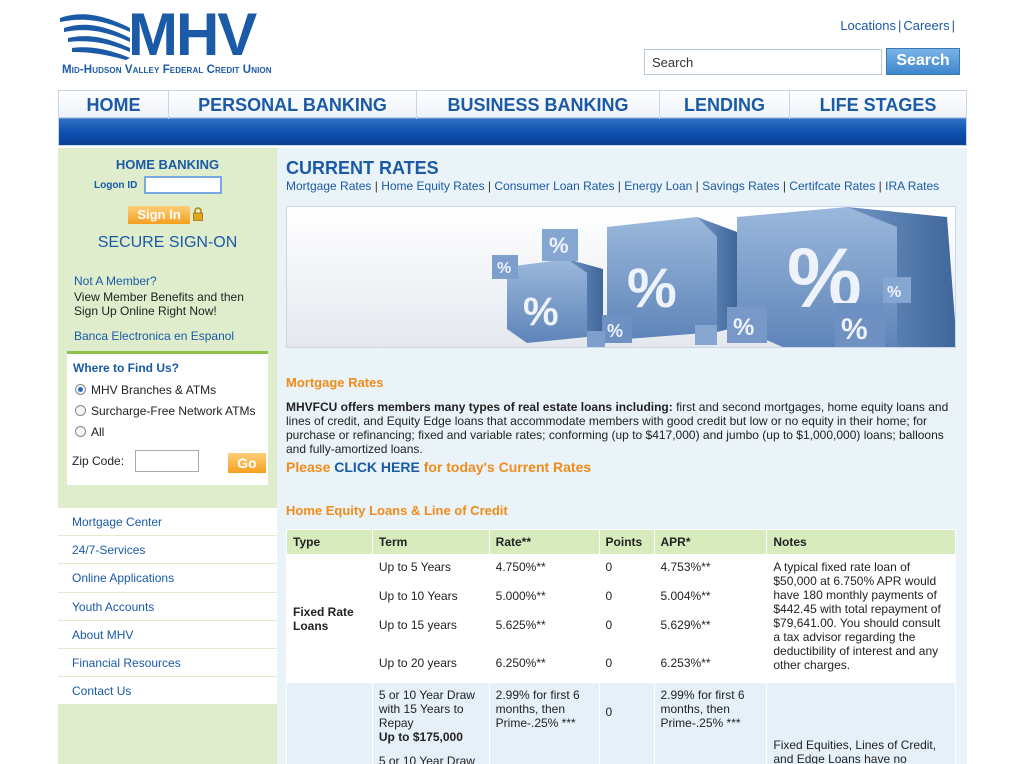 The image size is (1025, 764). What do you see at coordinates (621, 277) in the screenshot?
I see `rates-banner-image: % % % % % % % % %` at bounding box center [621, 277].